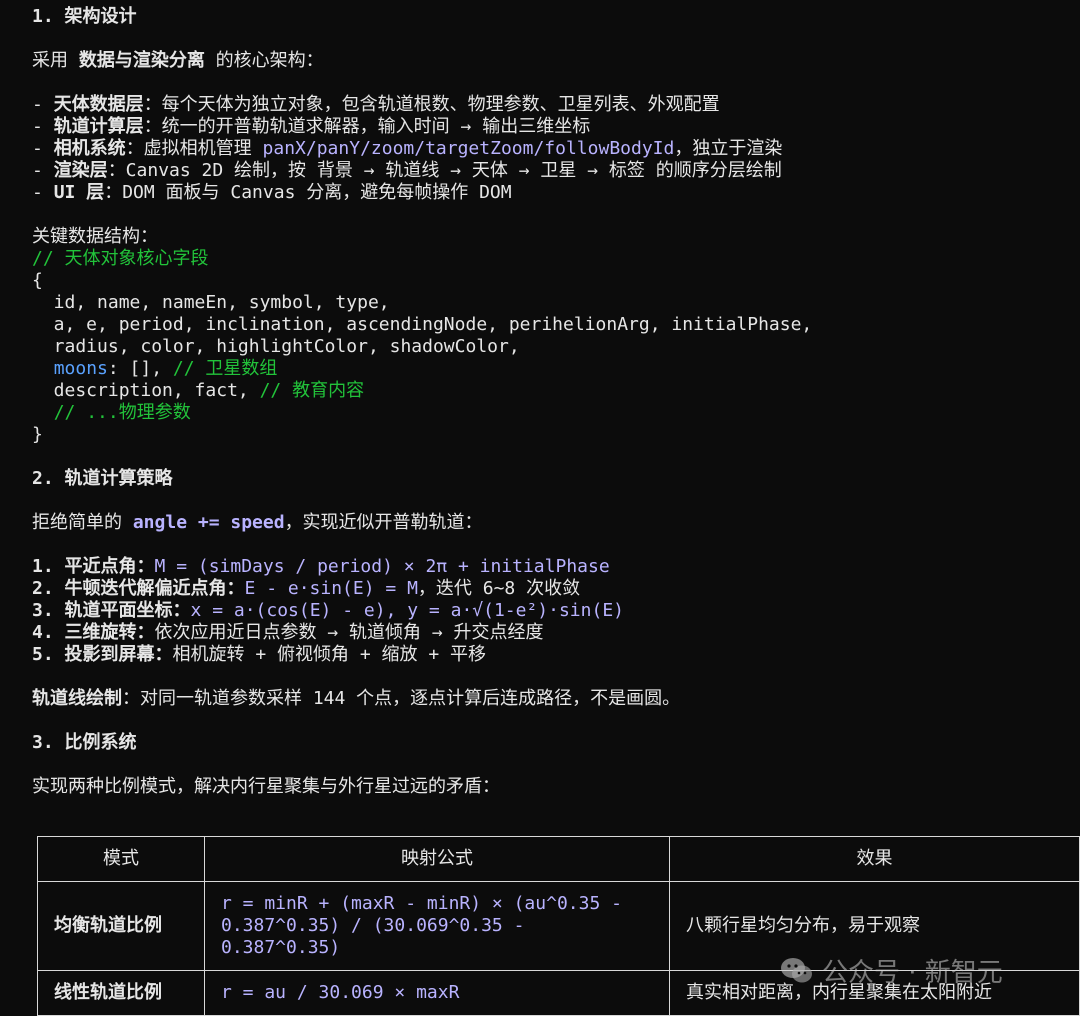 The height and width of the screenshot is (1016, 1080). I want to click on layer-desc: ：DOM 面板与 Canvas 分离，避免每帧操作 DOM, so click(308, 192).